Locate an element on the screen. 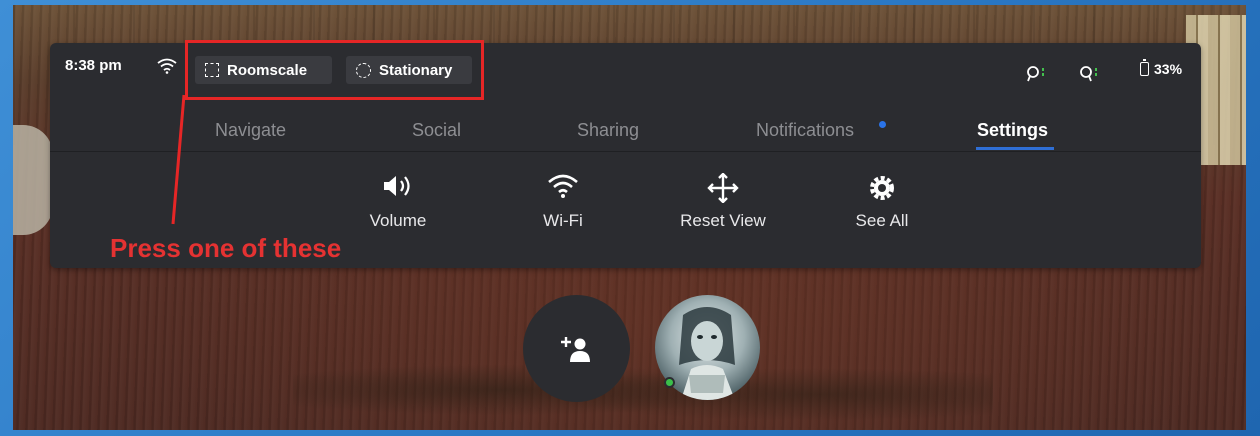 This screenshot has height=436, width=1260. annotation-pointer-line is located at coordinates (178, 159).